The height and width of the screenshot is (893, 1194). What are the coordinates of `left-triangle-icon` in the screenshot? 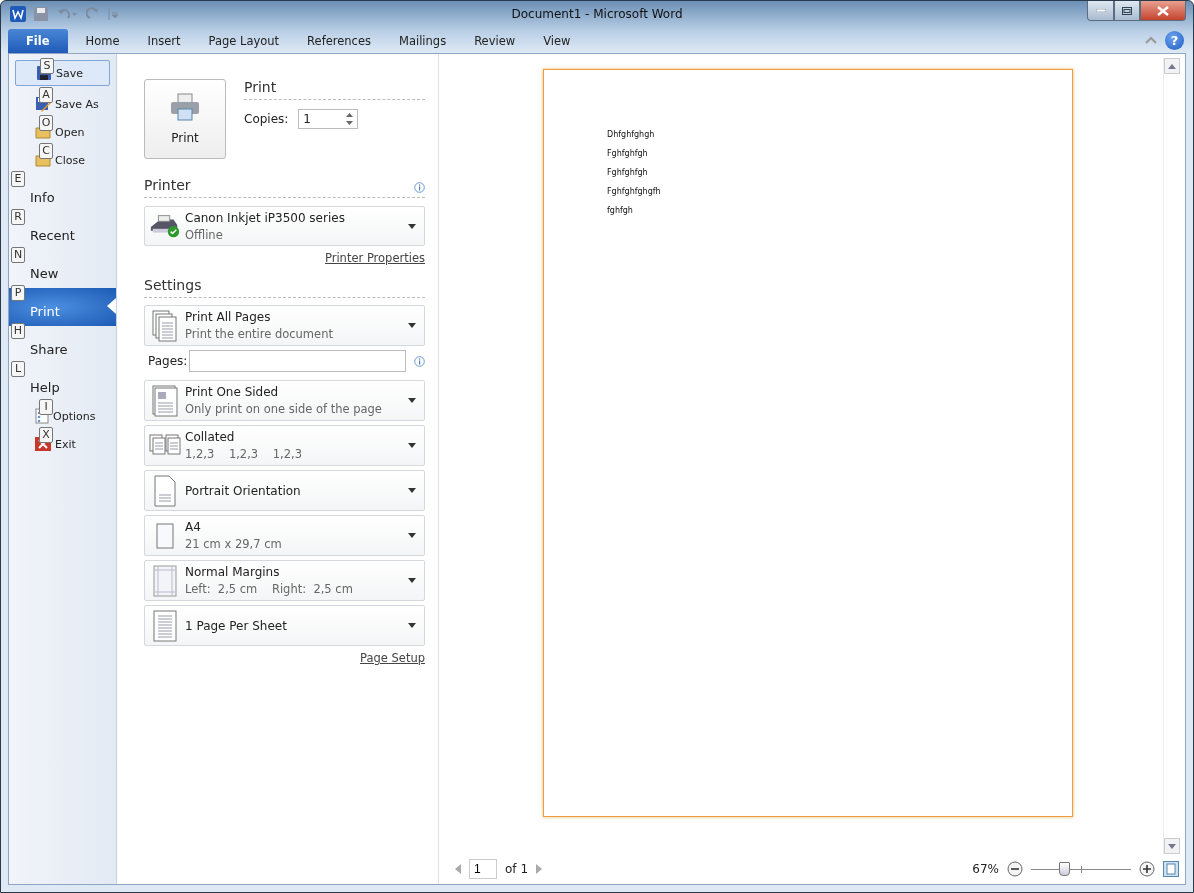 It's located at (458, 869).